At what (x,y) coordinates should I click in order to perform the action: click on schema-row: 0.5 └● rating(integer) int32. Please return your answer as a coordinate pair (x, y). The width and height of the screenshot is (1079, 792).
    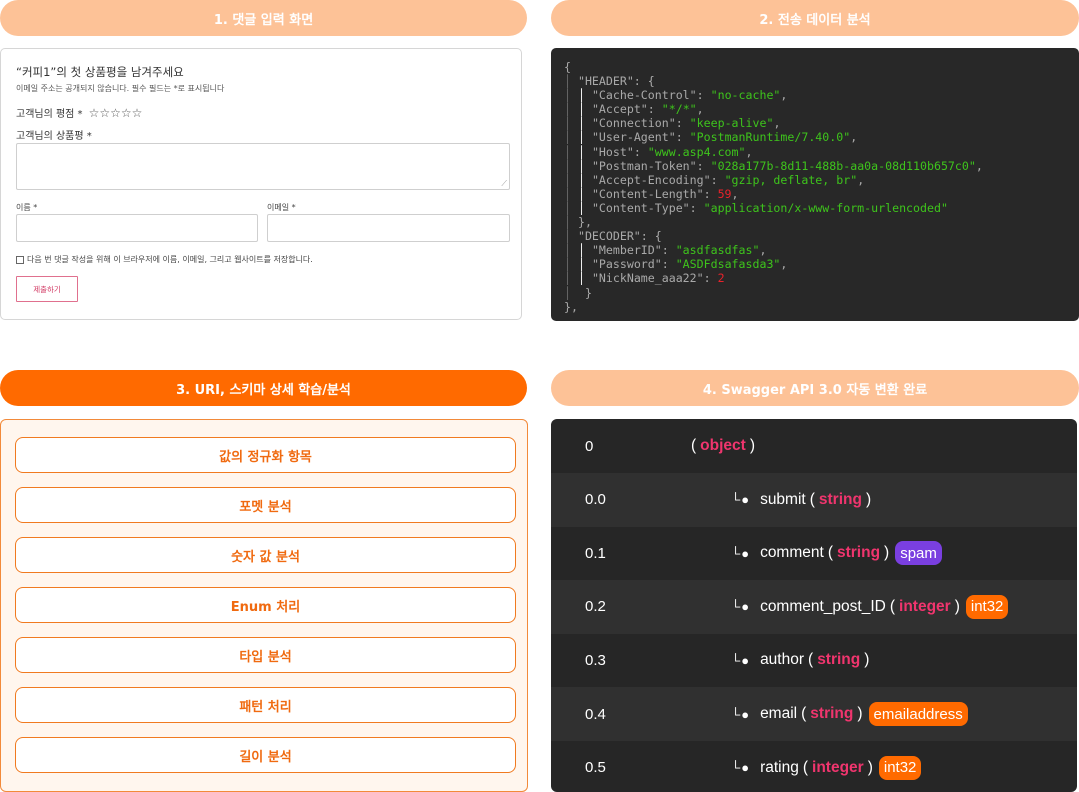
    Looking at the image, I should click on (814, 766).